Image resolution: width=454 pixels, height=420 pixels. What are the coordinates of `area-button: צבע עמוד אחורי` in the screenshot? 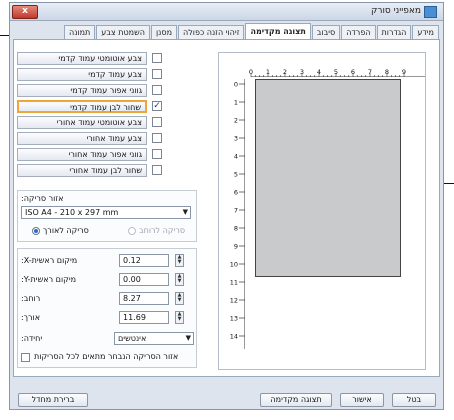 It's located at (82, 138).